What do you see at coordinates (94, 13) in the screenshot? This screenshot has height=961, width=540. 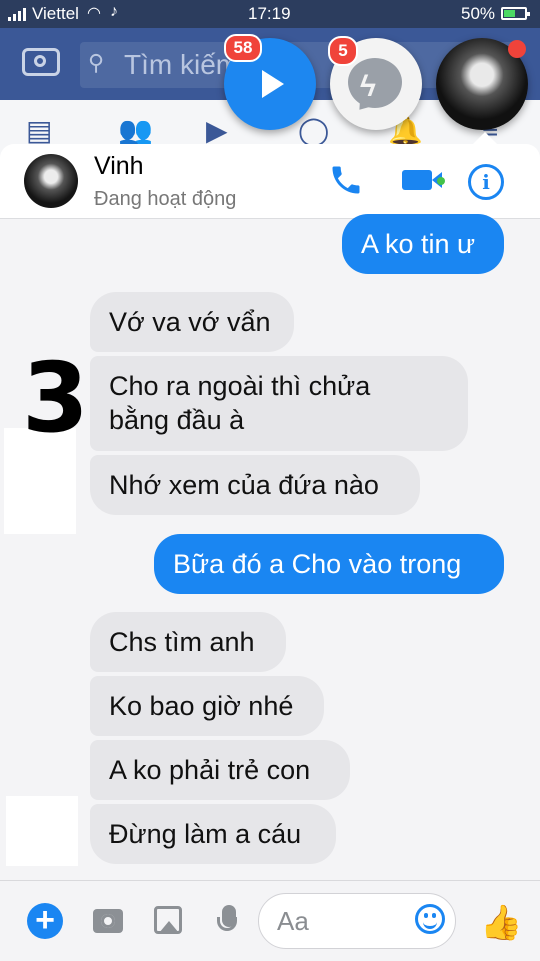 I see `wifi-icon: ◠` at bounding box center [94, 13].